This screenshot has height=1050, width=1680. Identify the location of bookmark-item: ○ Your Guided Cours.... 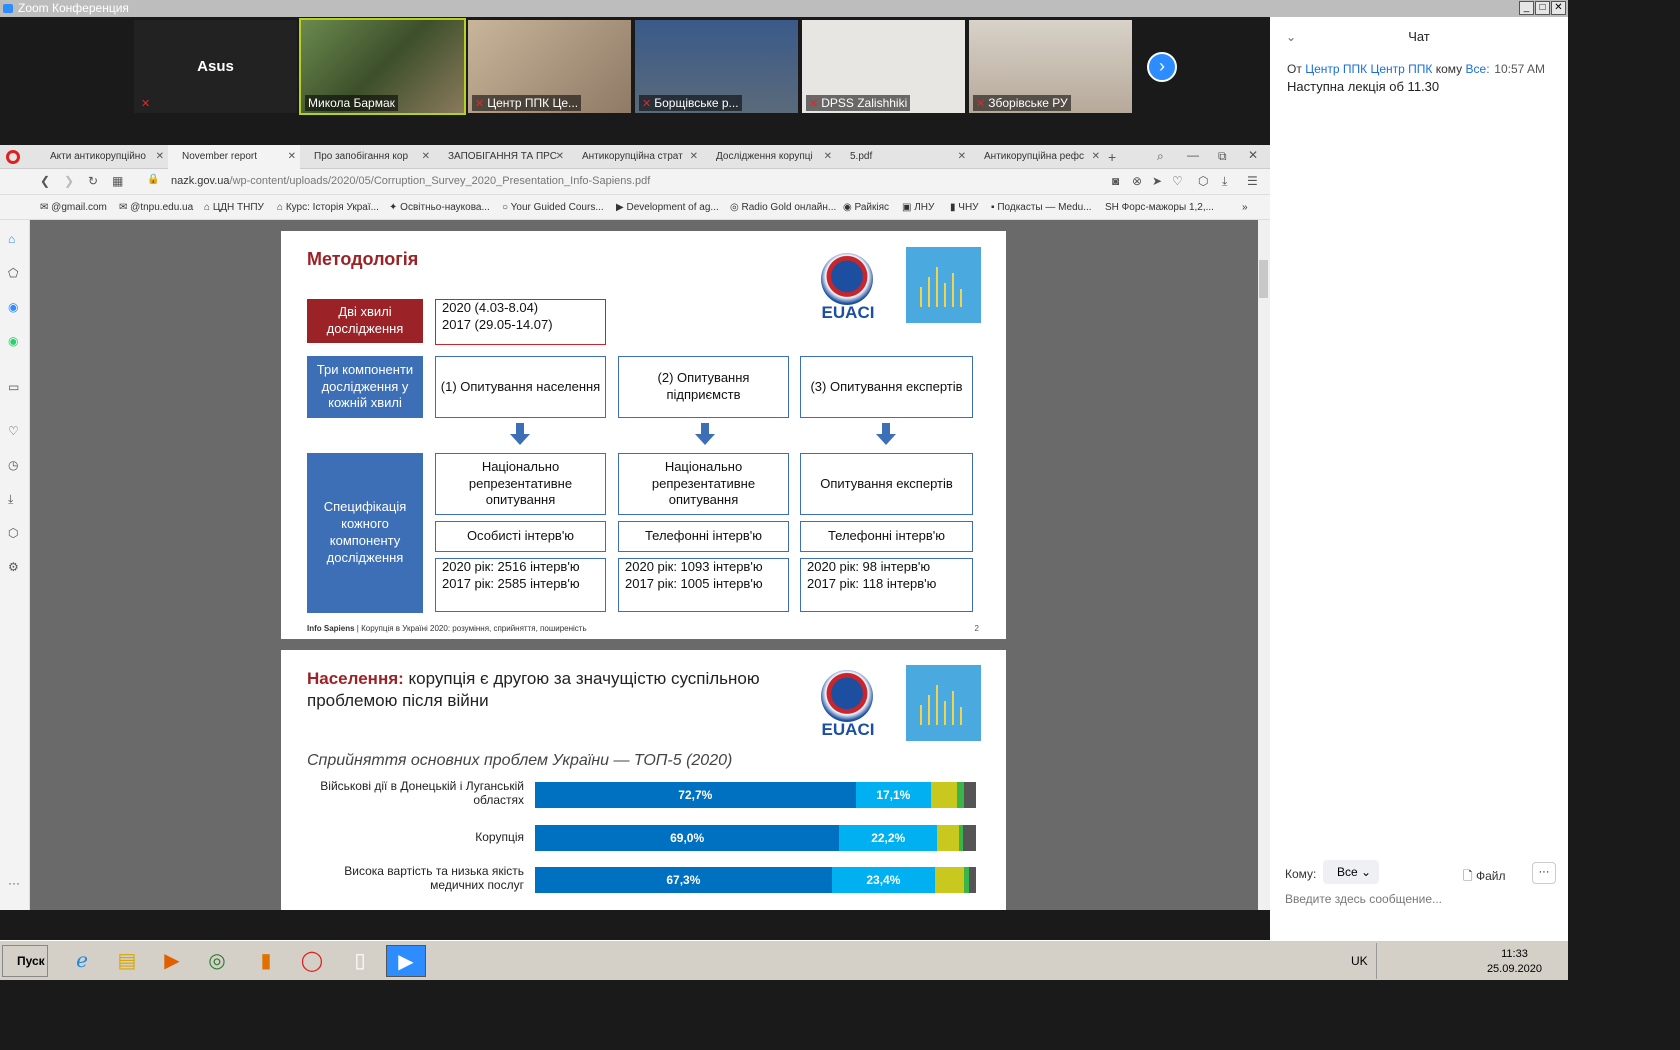
(553, 207).